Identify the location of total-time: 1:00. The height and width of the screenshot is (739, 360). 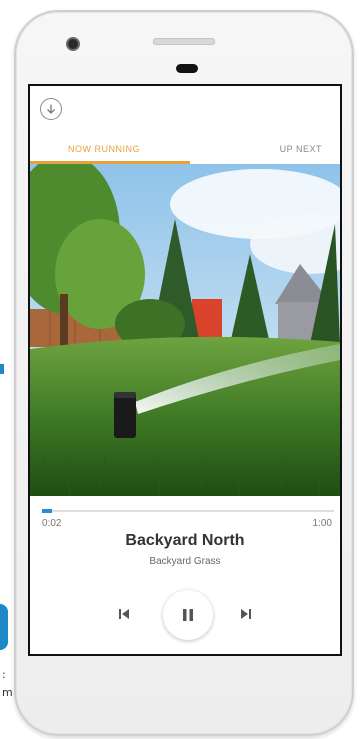
(322, 523).